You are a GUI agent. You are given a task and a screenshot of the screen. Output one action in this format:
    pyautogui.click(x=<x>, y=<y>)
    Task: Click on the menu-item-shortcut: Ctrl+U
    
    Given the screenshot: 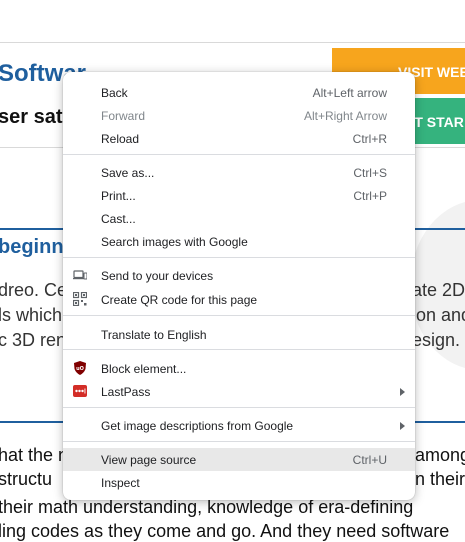 What is the action you would take?
    pyautogui.click(x=369, y=460)
    